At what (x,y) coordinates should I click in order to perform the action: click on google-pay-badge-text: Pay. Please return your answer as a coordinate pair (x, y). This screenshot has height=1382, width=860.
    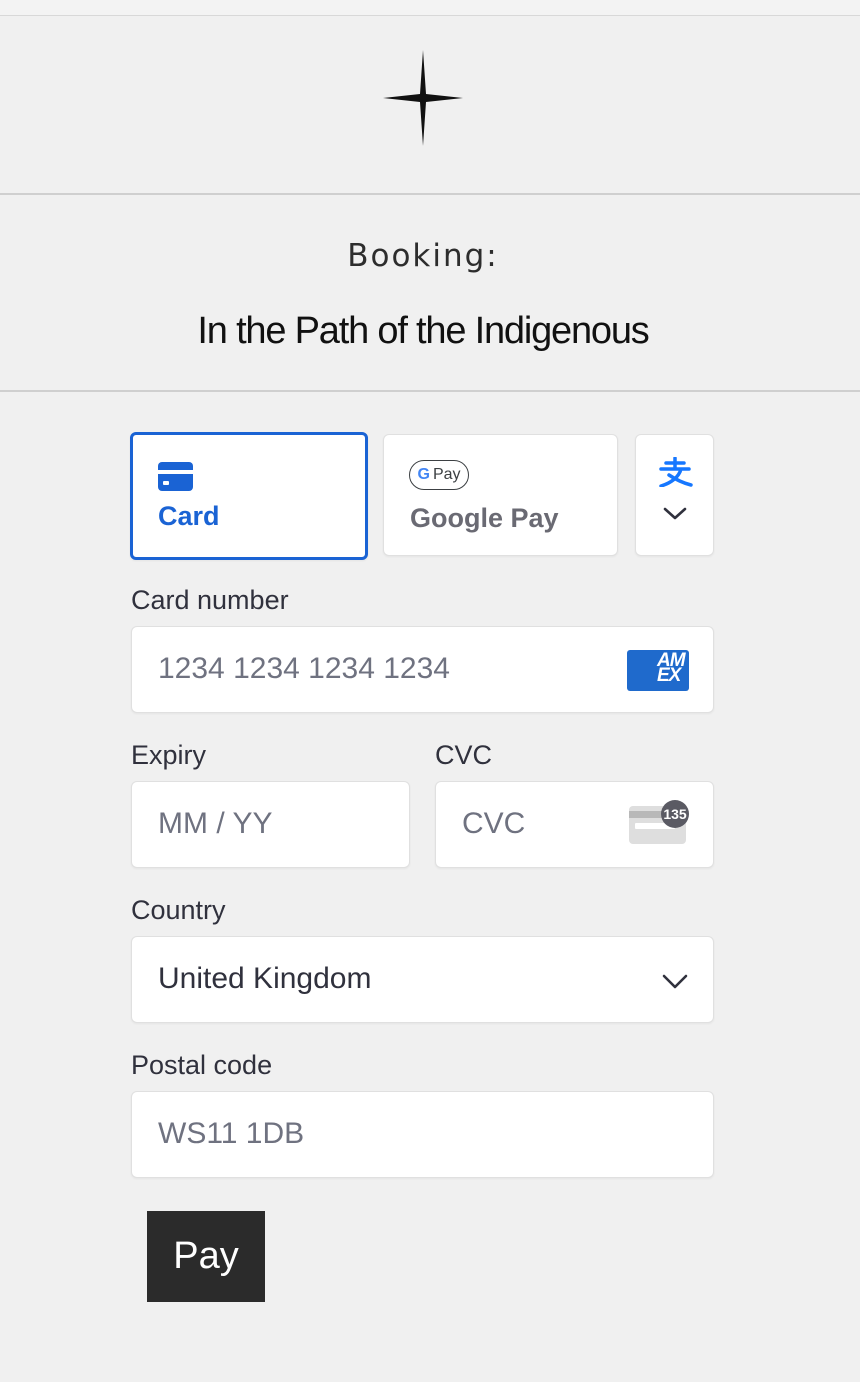
    Looking at the image, I should click on (446, 474).